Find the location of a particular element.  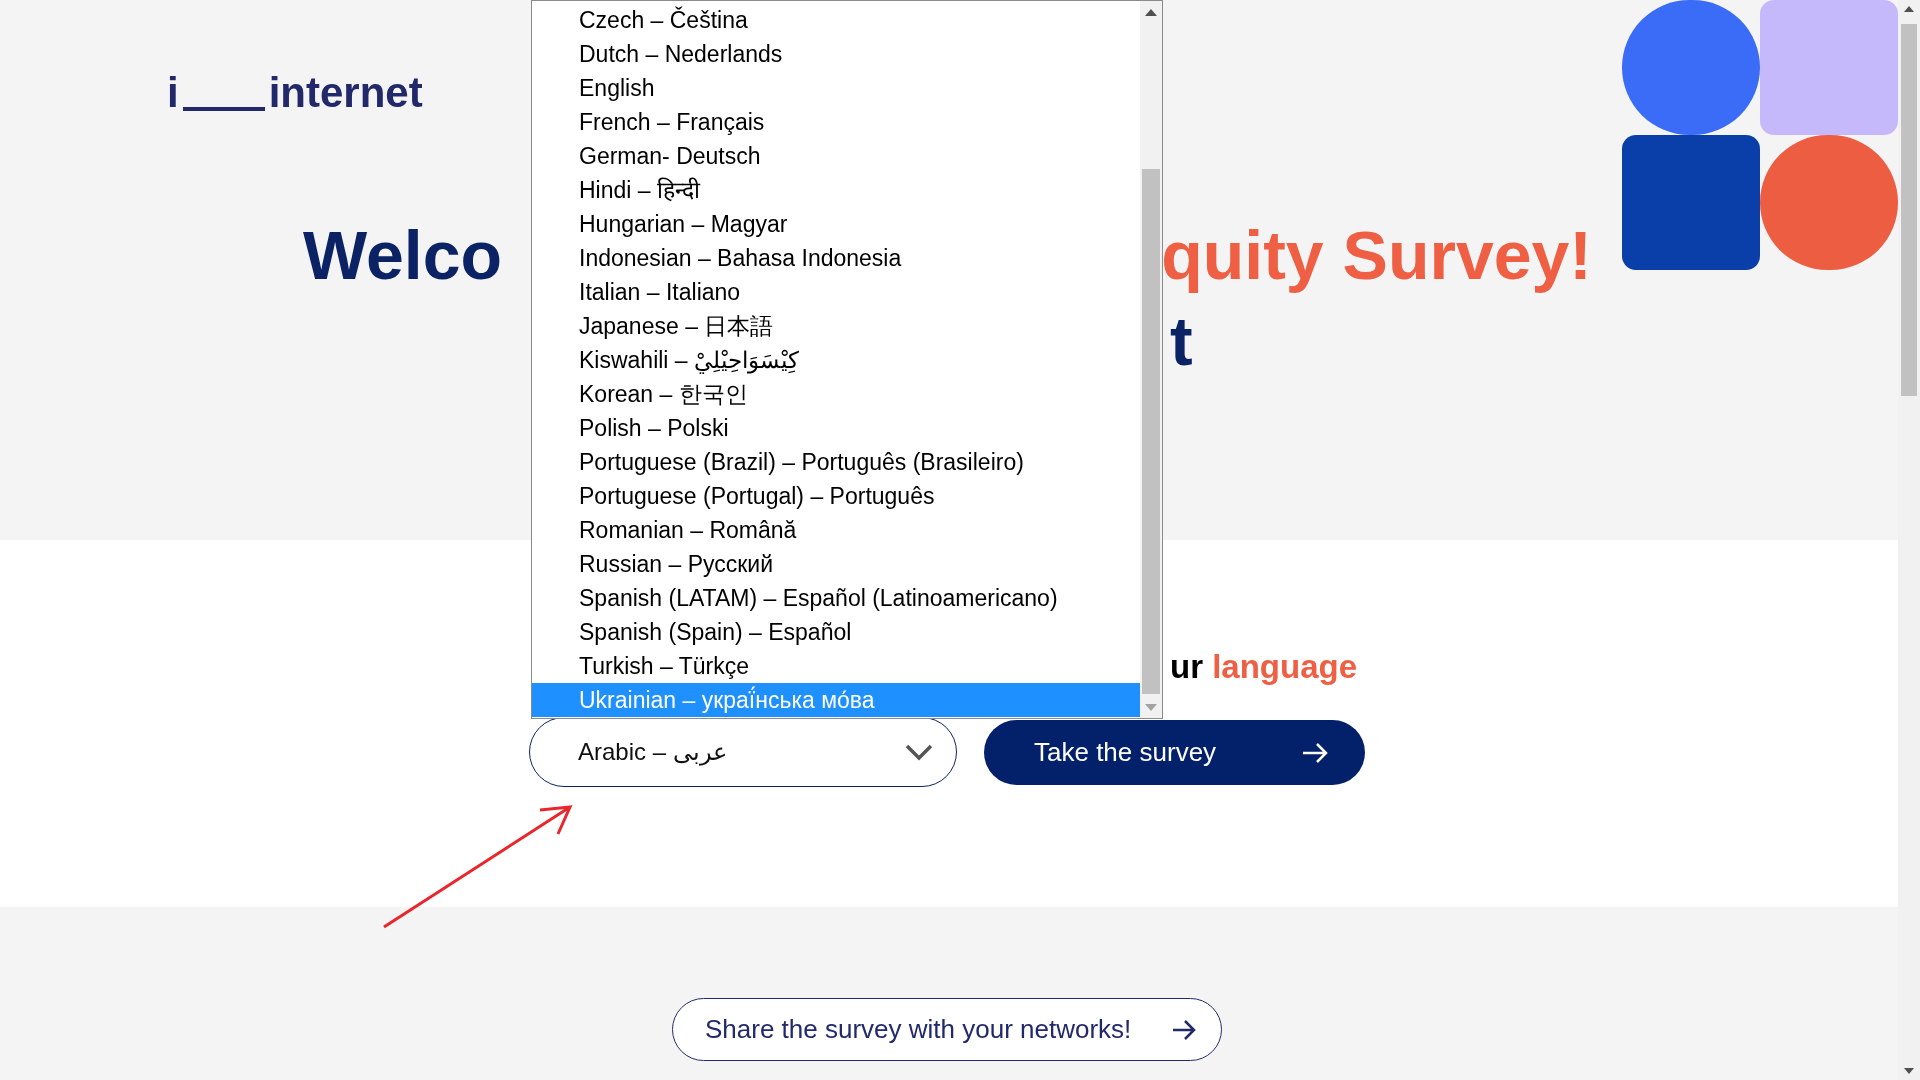

language-option: Kiswahili – كِيْسَوَاحِيْلِيْ is located at coordinates (836, 360).